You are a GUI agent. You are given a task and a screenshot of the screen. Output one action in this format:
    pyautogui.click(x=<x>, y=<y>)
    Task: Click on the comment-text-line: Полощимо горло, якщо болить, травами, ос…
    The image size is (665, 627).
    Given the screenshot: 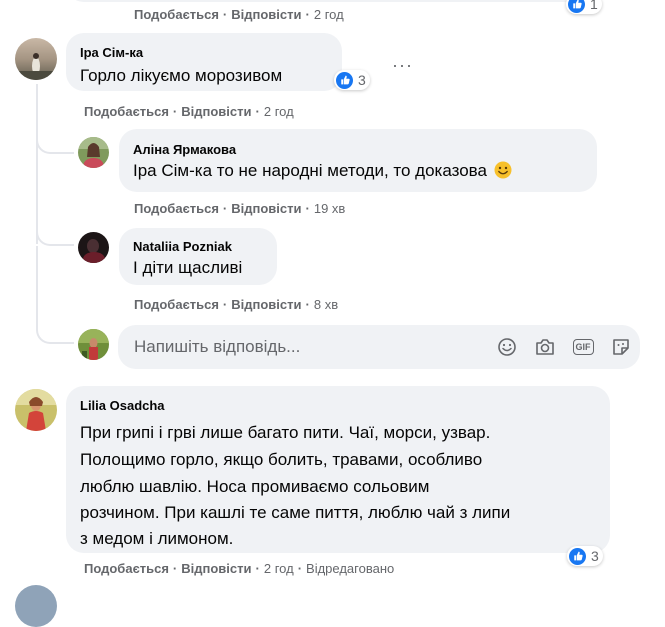 What is the action you would take?
    pyautogui.click(x=281, y=459)
    